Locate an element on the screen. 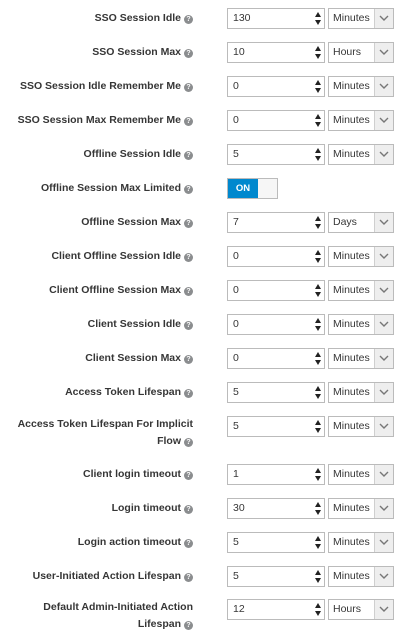 This screenshot has width=405, height=640. unit-select: Days is located at coordinates (361, 222).